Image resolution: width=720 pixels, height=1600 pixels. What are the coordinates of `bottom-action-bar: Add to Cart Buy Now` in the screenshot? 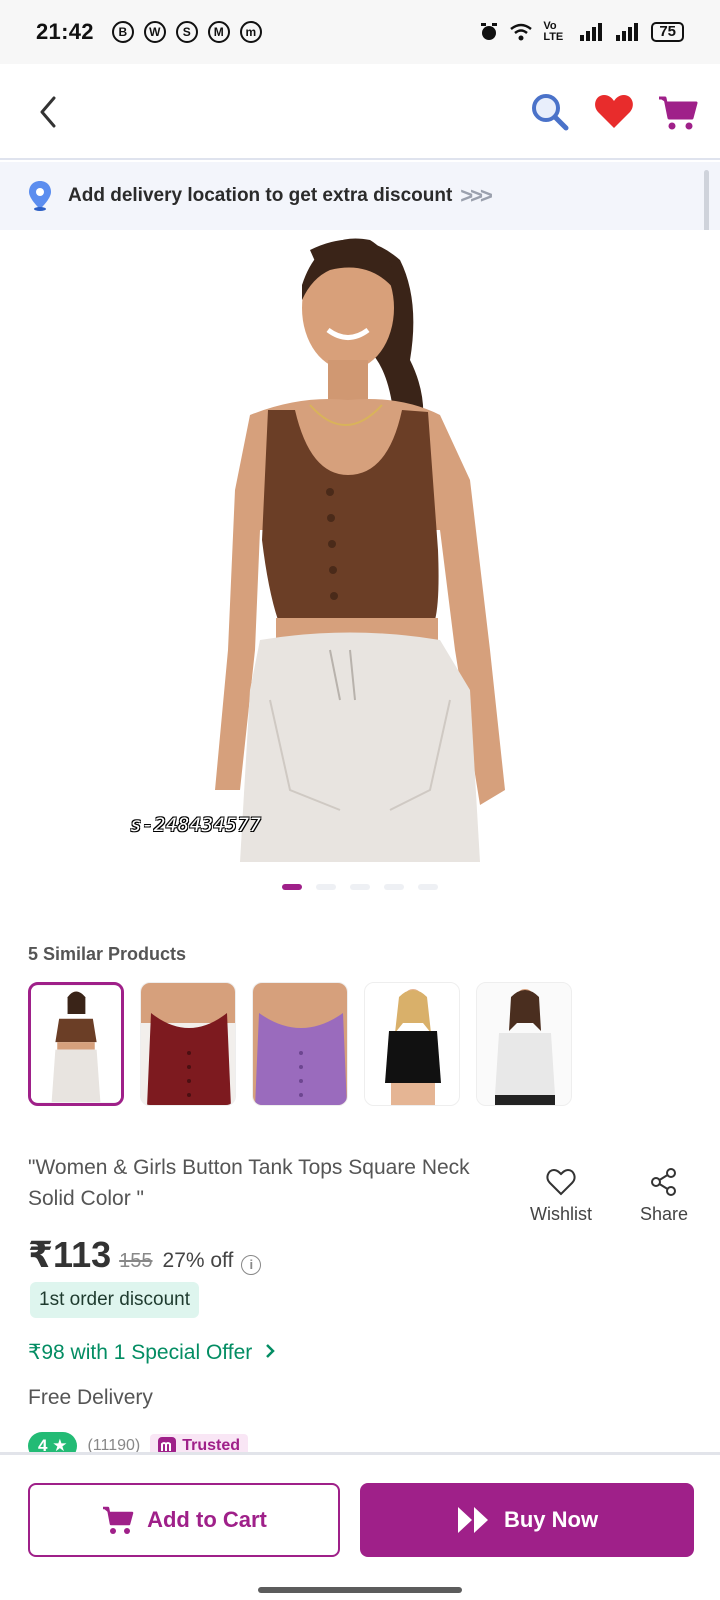 It's located at (360, 1526).